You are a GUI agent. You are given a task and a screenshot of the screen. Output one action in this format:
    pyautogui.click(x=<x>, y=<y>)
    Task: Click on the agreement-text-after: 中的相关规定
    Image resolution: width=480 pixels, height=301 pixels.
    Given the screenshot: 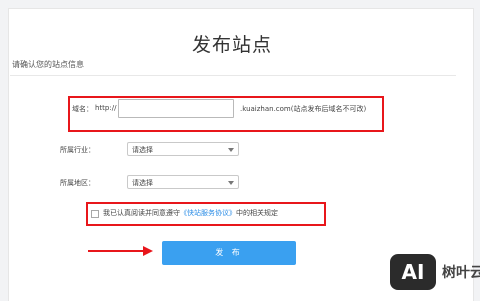 What is the action you would take?
    pyautogui.click(x=257, y=213)
    